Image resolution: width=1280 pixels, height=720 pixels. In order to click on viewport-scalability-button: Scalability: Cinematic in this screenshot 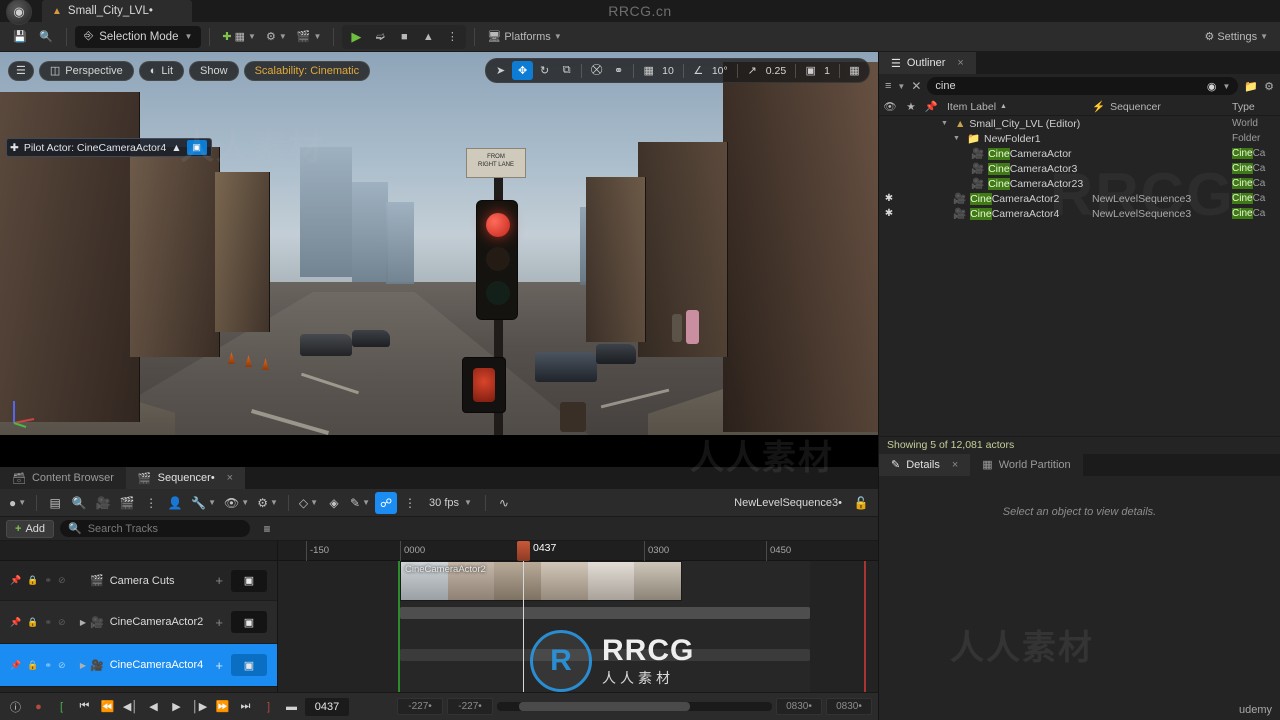, I will do `click(307, 70)`.